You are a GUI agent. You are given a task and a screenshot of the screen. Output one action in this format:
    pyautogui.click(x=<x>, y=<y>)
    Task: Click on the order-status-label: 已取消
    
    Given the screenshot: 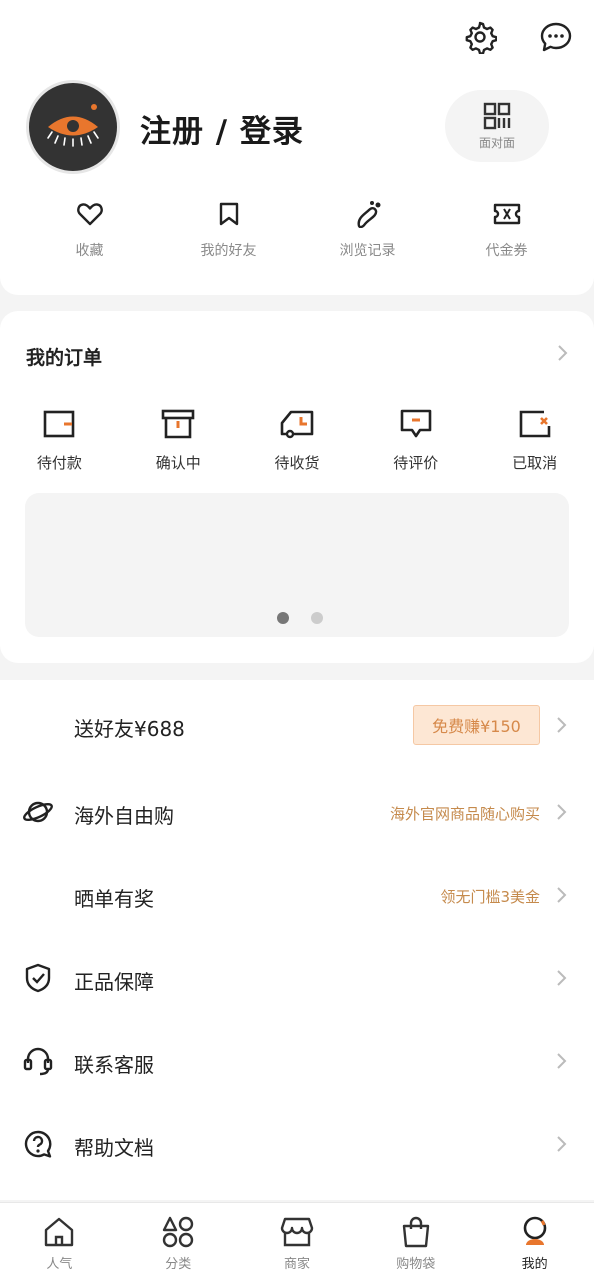 What is the action you would take?
    pyautogui.click(x=535, y=463)
    